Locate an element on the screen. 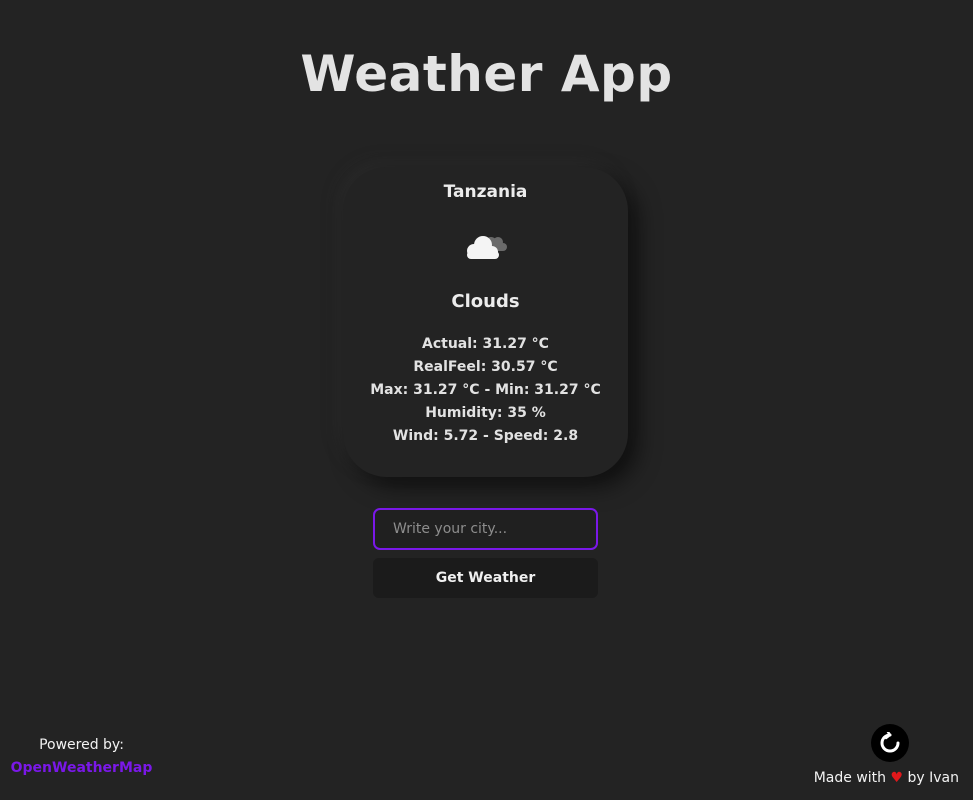  clouds-icon is located at coordinates (487, 247).